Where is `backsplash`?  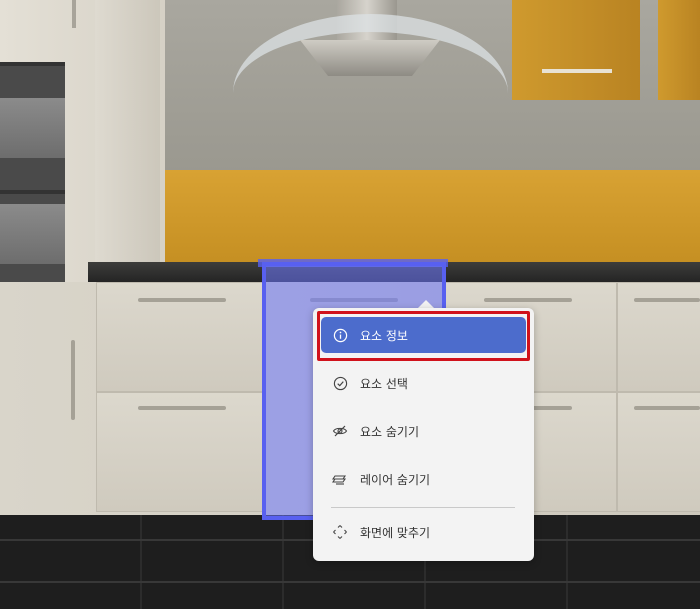
backsplash is located at coordinates (430, 217).